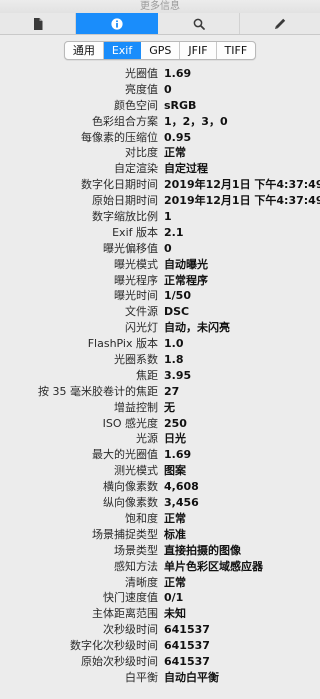 Image resolution: width=320 pixels, height=699 pixels. What do you see at coordinates (178, 137) in the screenshot?
I see `exif-value: 0.95` at bounding box center [178, 137].